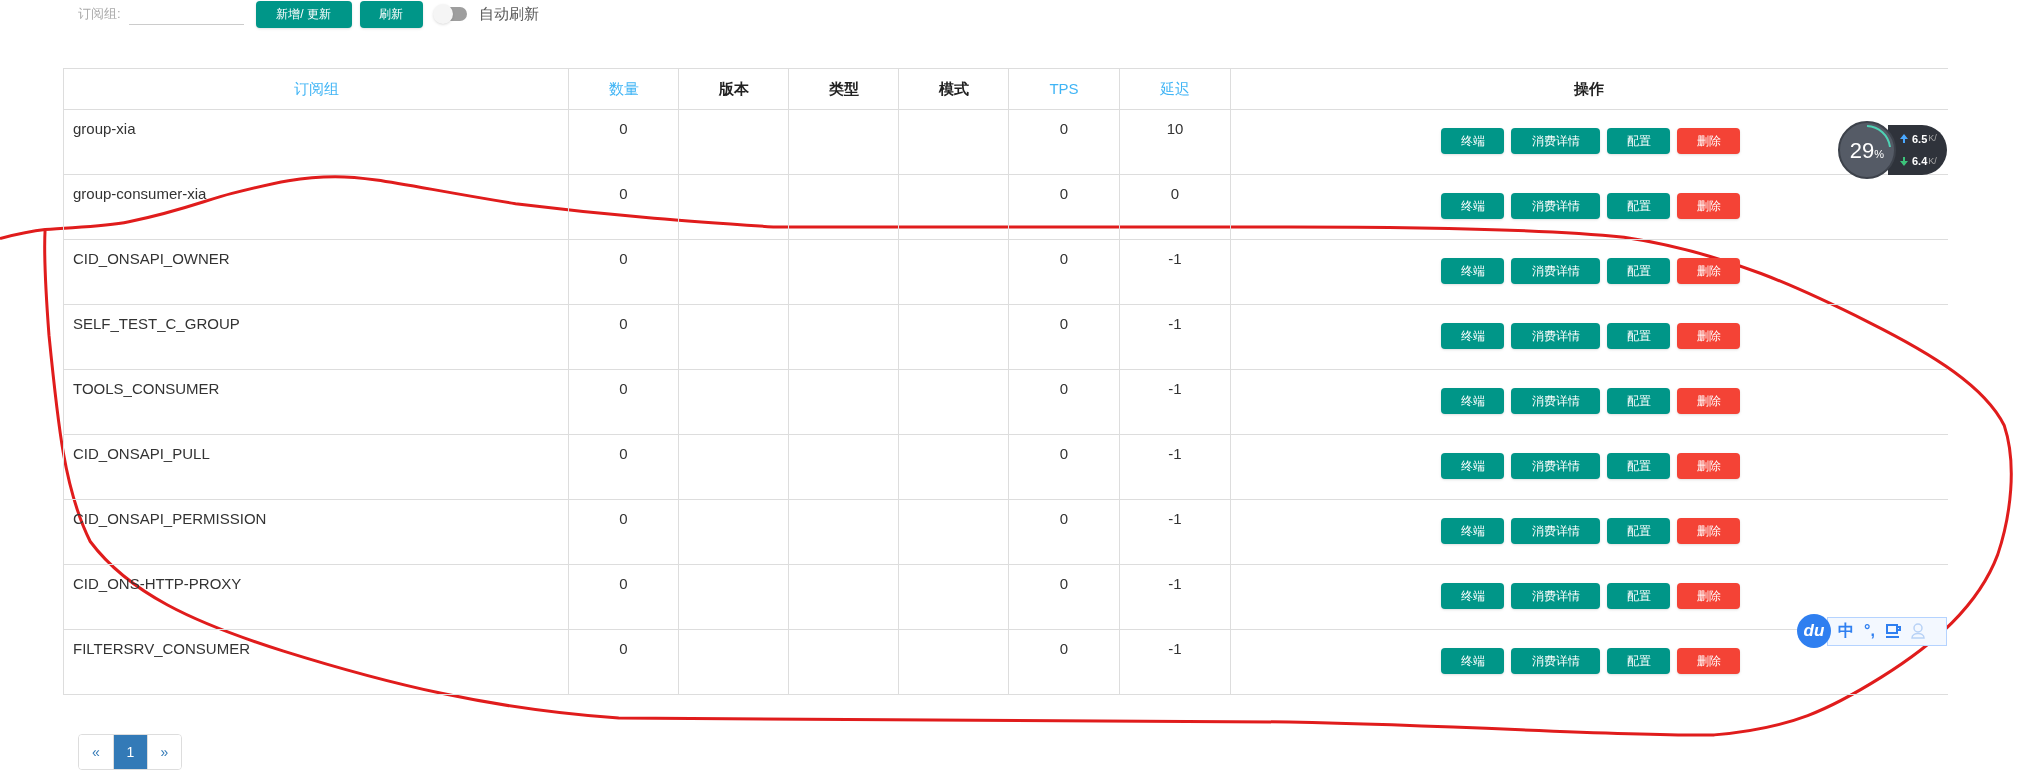  I want to click on sortable-column-header: 订阅组, so click(316, 88).